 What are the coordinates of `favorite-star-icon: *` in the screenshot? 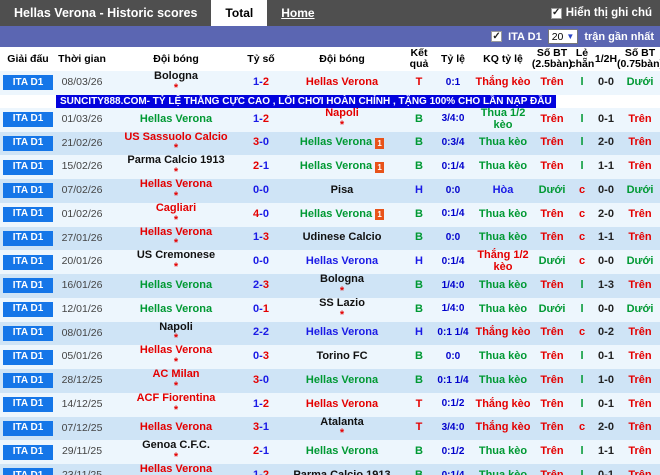 It's located at (342, 314).